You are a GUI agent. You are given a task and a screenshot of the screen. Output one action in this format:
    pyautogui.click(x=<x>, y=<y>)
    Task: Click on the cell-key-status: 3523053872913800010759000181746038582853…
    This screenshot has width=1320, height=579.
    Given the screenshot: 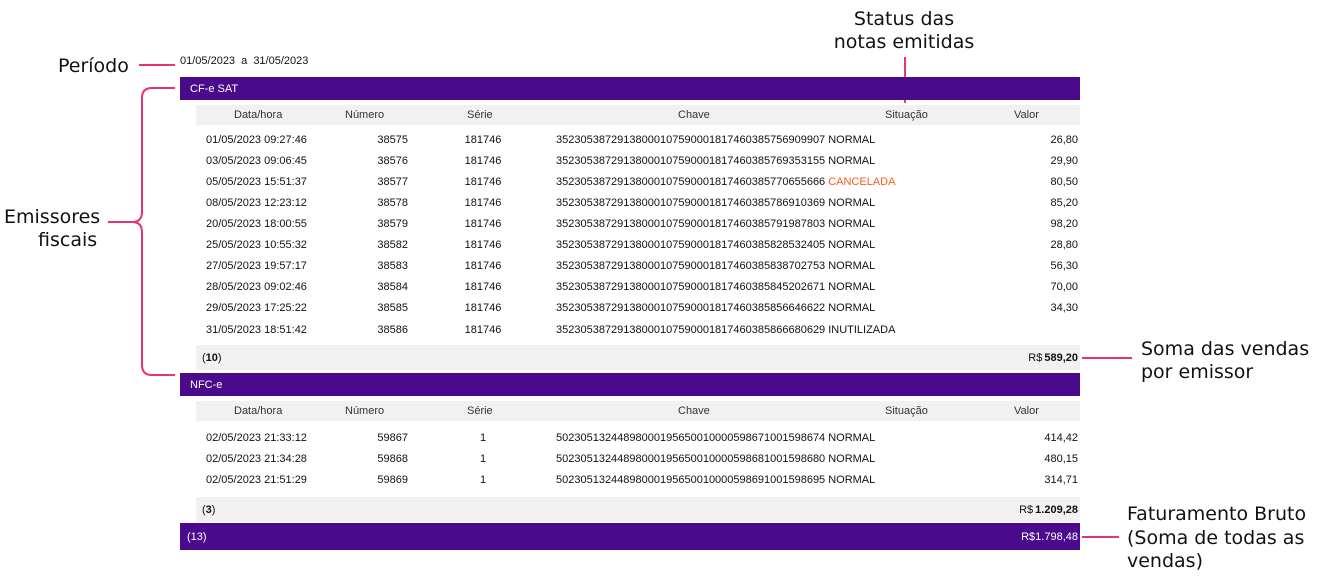 What is the action you would take?
    pyautogui.click(x=715, y=245)
    